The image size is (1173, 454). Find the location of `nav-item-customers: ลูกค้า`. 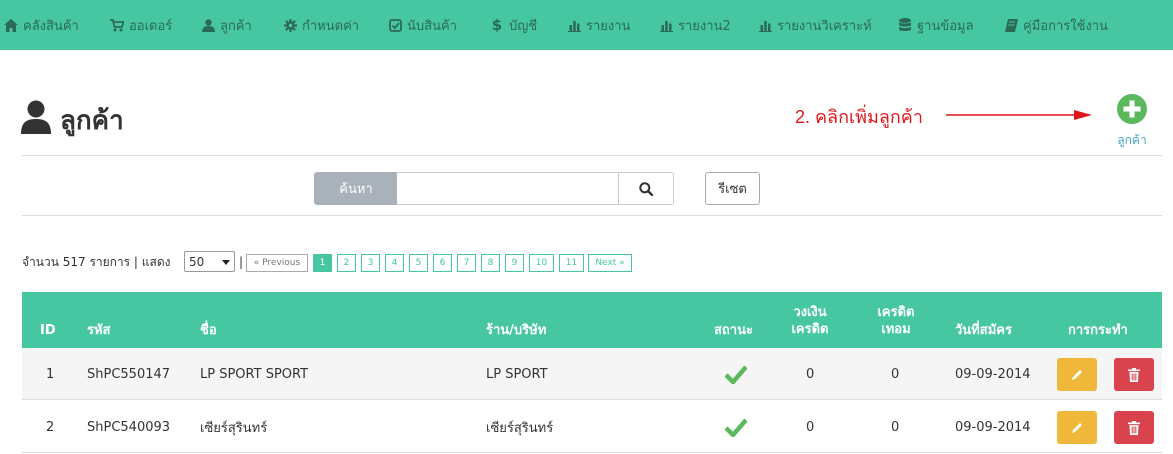

nav-item-customers: ลูกค้า is located at coordinates (226, 25).